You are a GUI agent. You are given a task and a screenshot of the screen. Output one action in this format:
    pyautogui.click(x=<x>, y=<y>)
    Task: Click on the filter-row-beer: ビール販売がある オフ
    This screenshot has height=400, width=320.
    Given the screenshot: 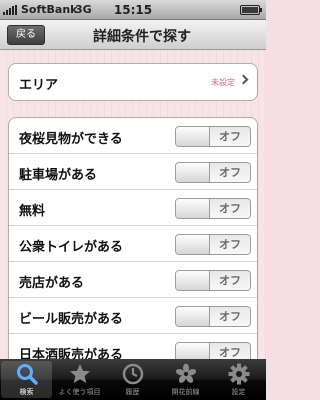 What is the action you would take?
    pyautogui.click(x=133, y=316)
    